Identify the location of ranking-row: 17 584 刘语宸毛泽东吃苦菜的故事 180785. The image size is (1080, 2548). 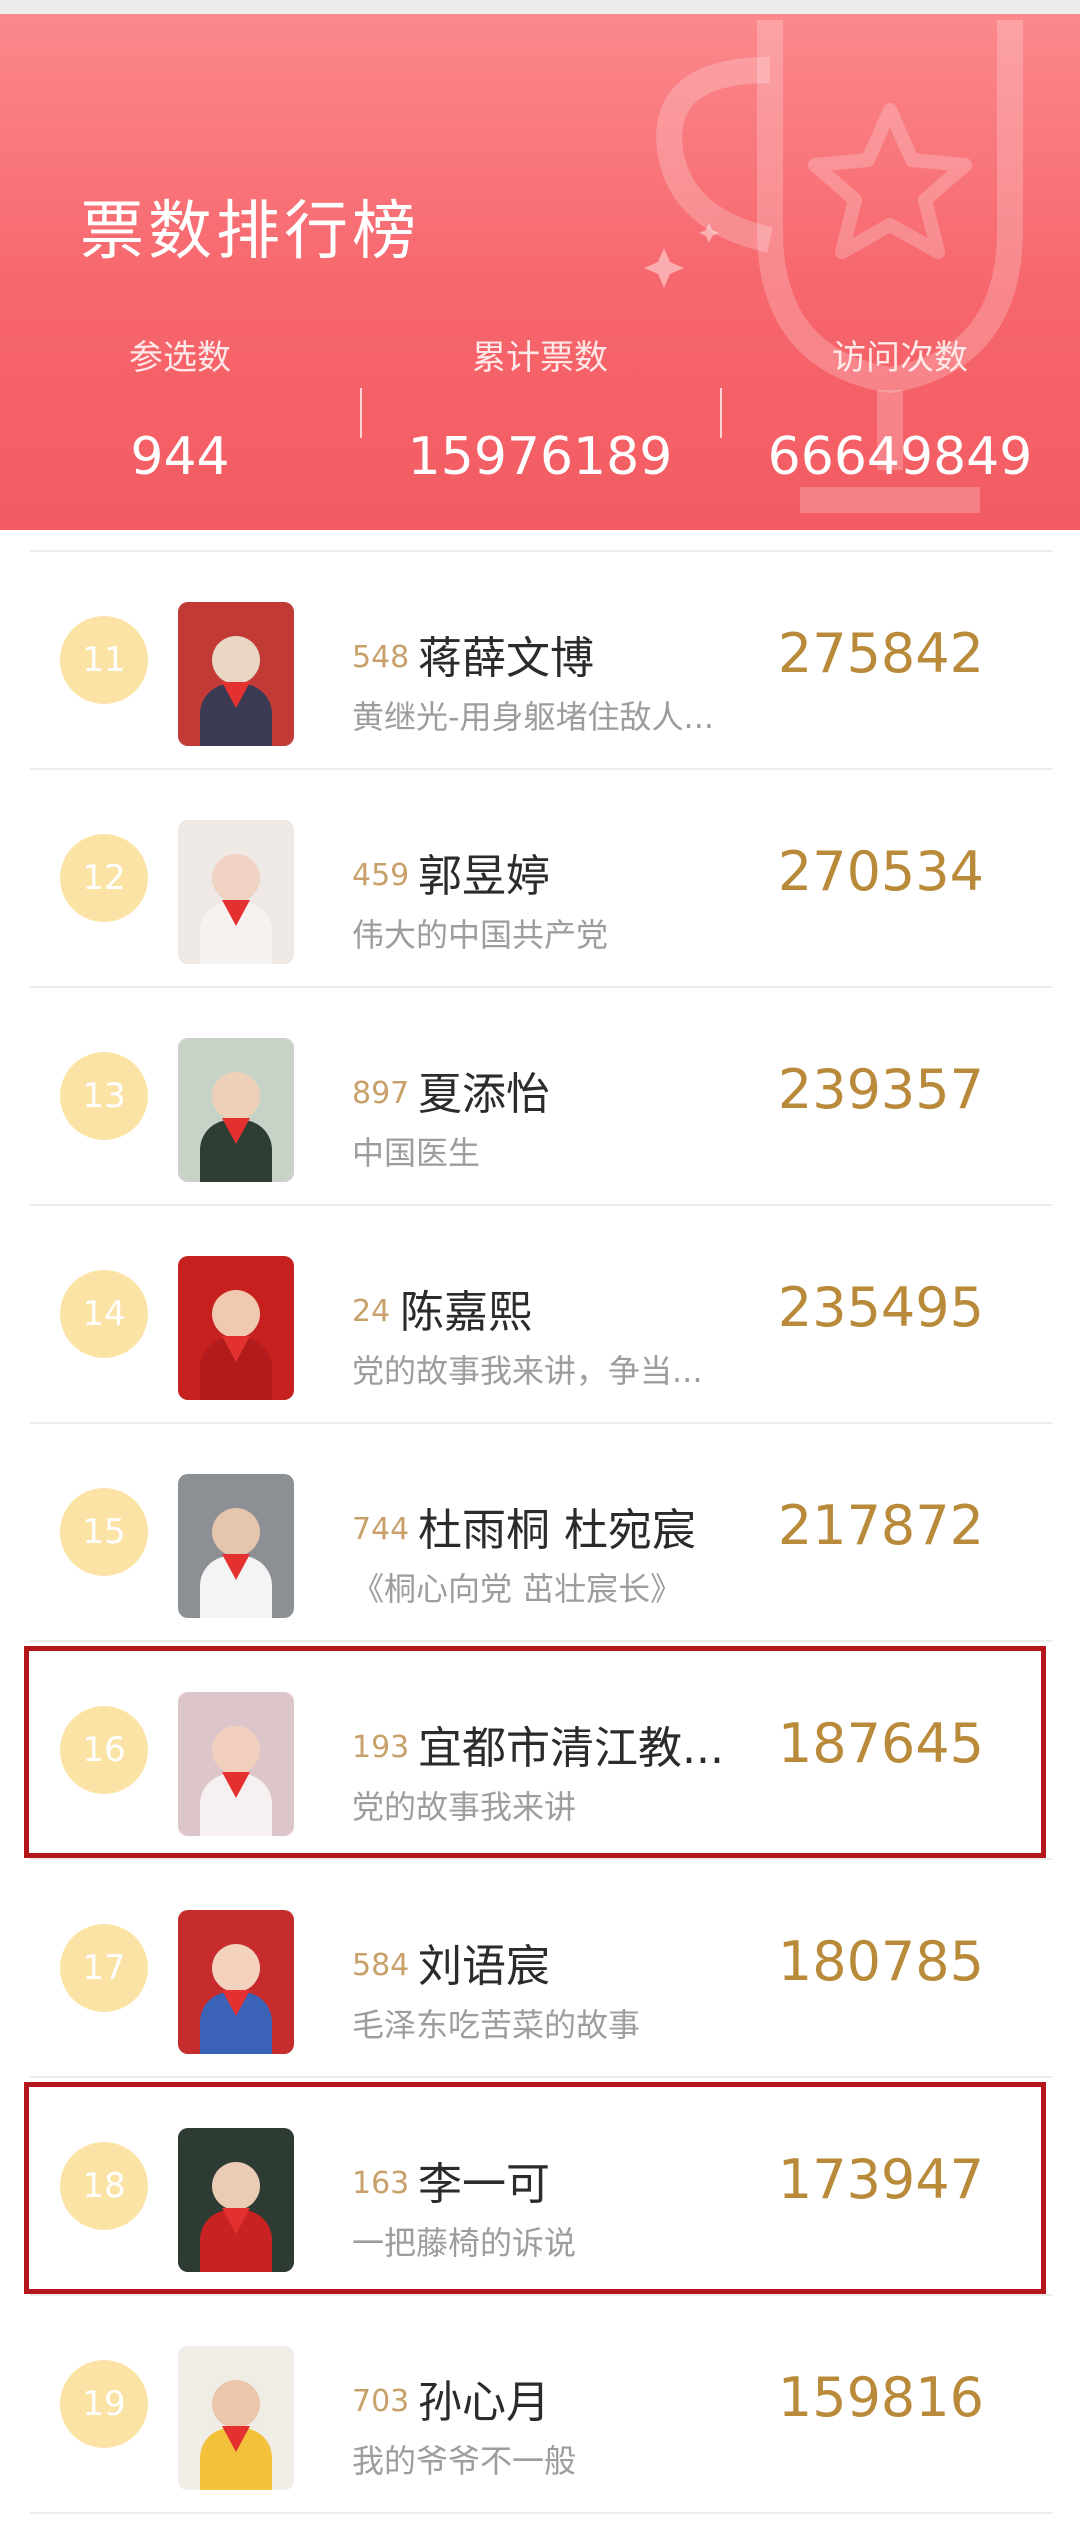
(541, 1969).